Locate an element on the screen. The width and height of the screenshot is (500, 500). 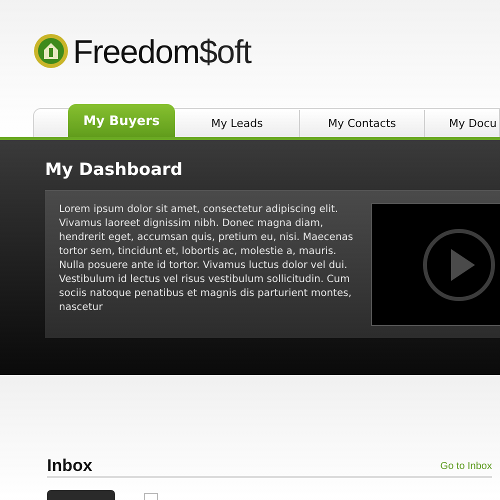
video-player is located at coordinates (435, 264).